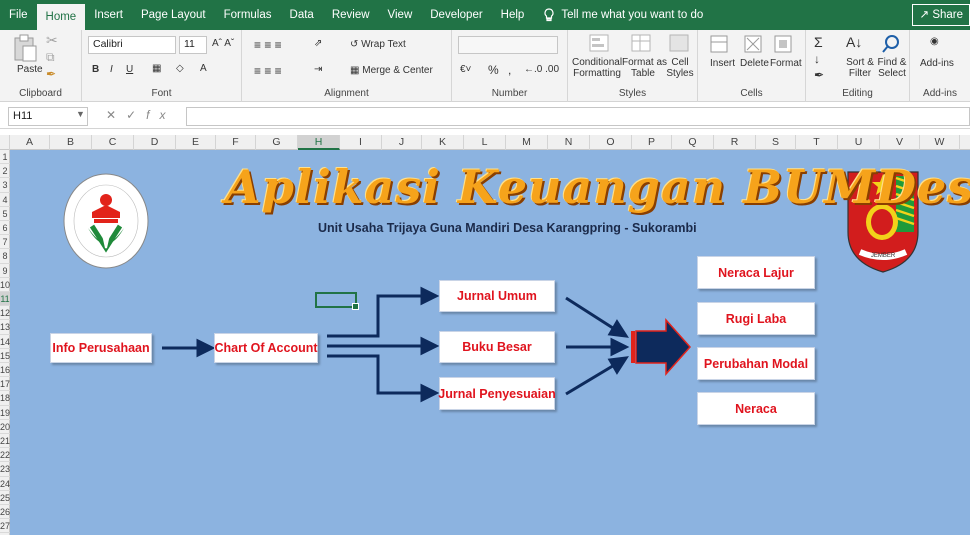 This screenshot has height=535, width=970. I want to click on selected-cell-h11, so click(337, 301).